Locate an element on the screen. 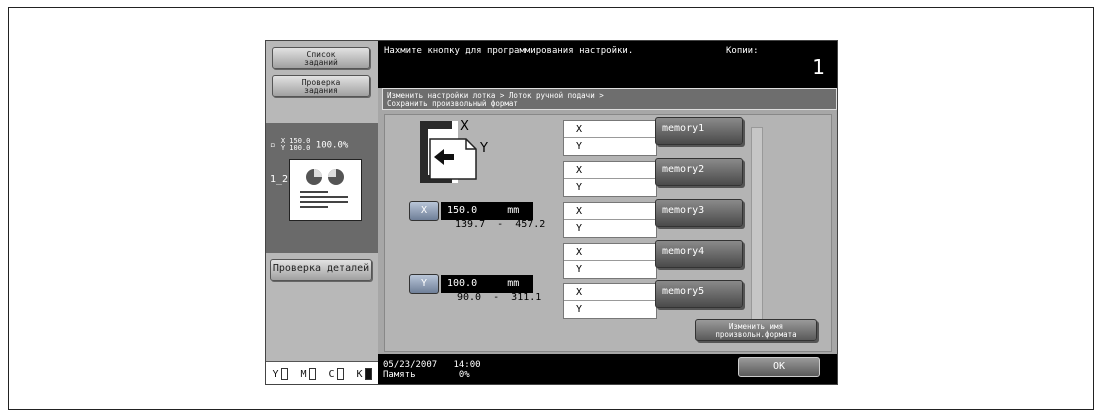  memory-3-x: X is located at coordinates (610, 211).